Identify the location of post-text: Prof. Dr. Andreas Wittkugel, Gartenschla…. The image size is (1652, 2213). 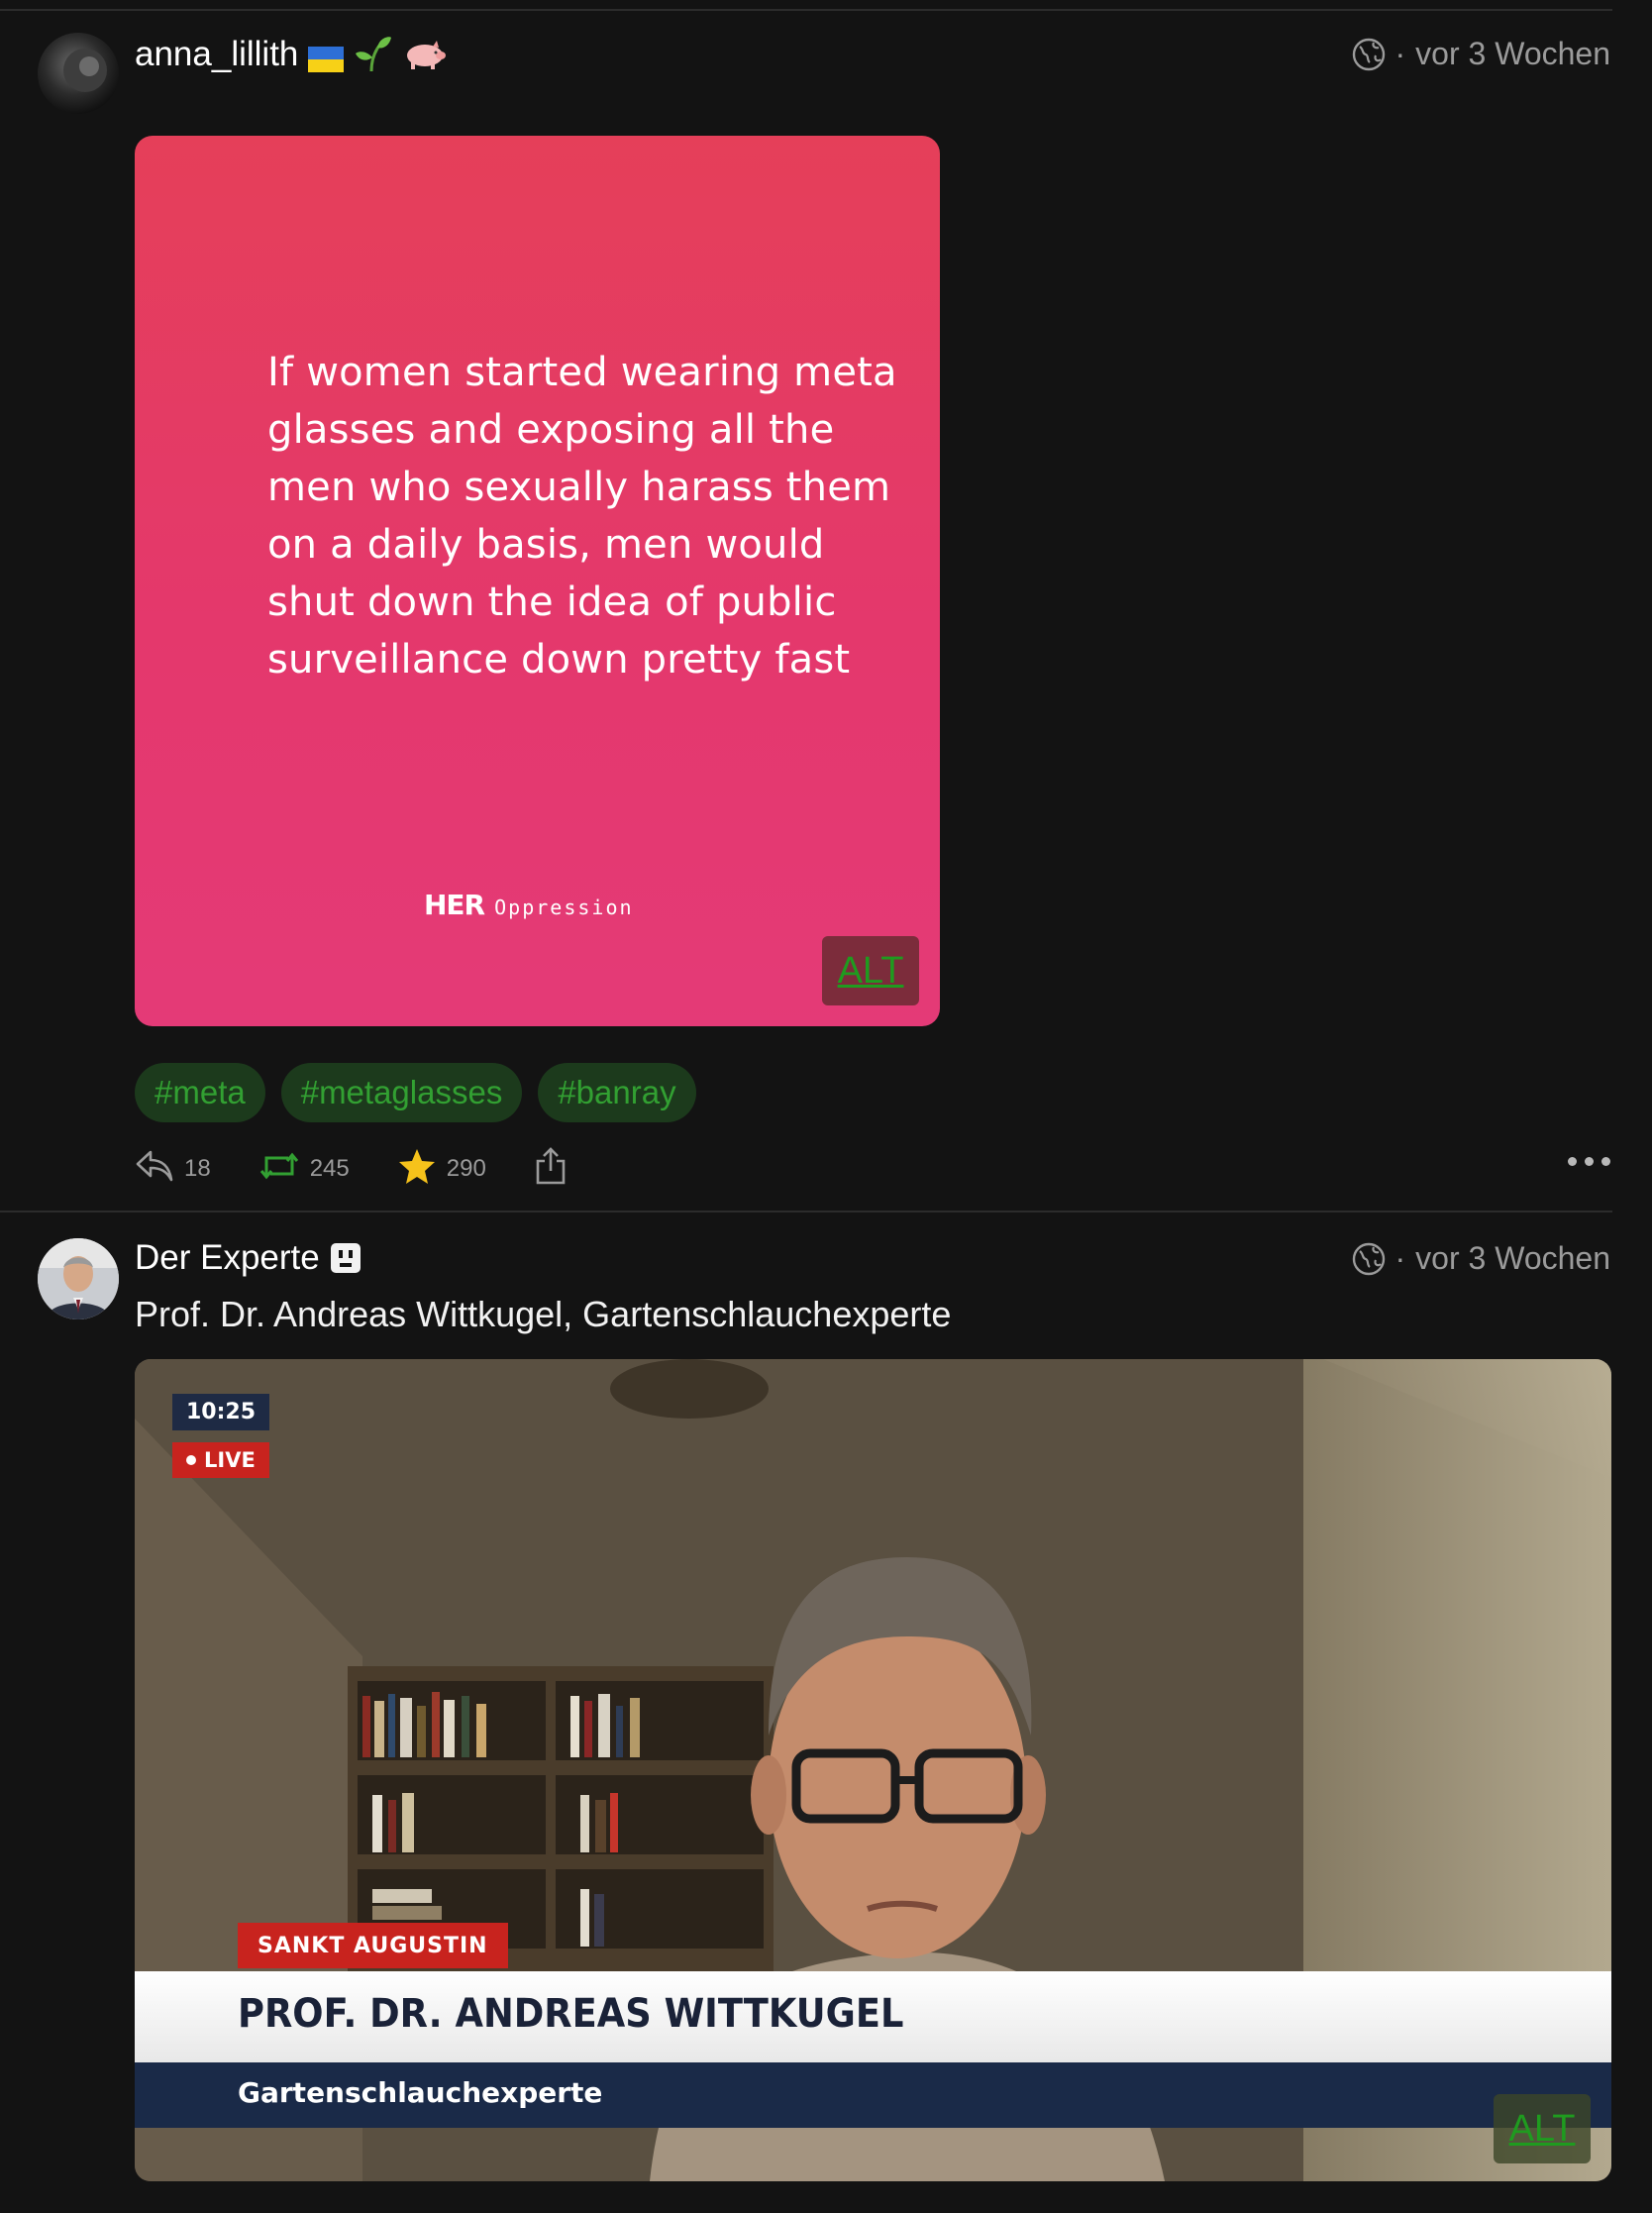
(544, 1314).